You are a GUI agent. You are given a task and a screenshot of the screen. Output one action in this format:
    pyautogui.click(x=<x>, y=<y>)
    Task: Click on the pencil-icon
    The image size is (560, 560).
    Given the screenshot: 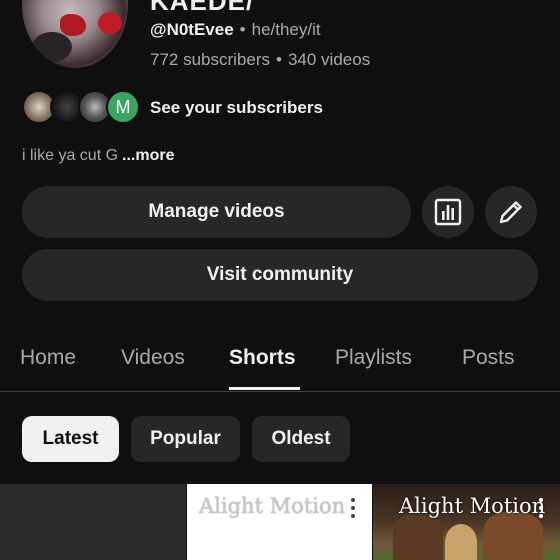 What is the action you would take?
    pyautogui.click(x=510, y=212)
    